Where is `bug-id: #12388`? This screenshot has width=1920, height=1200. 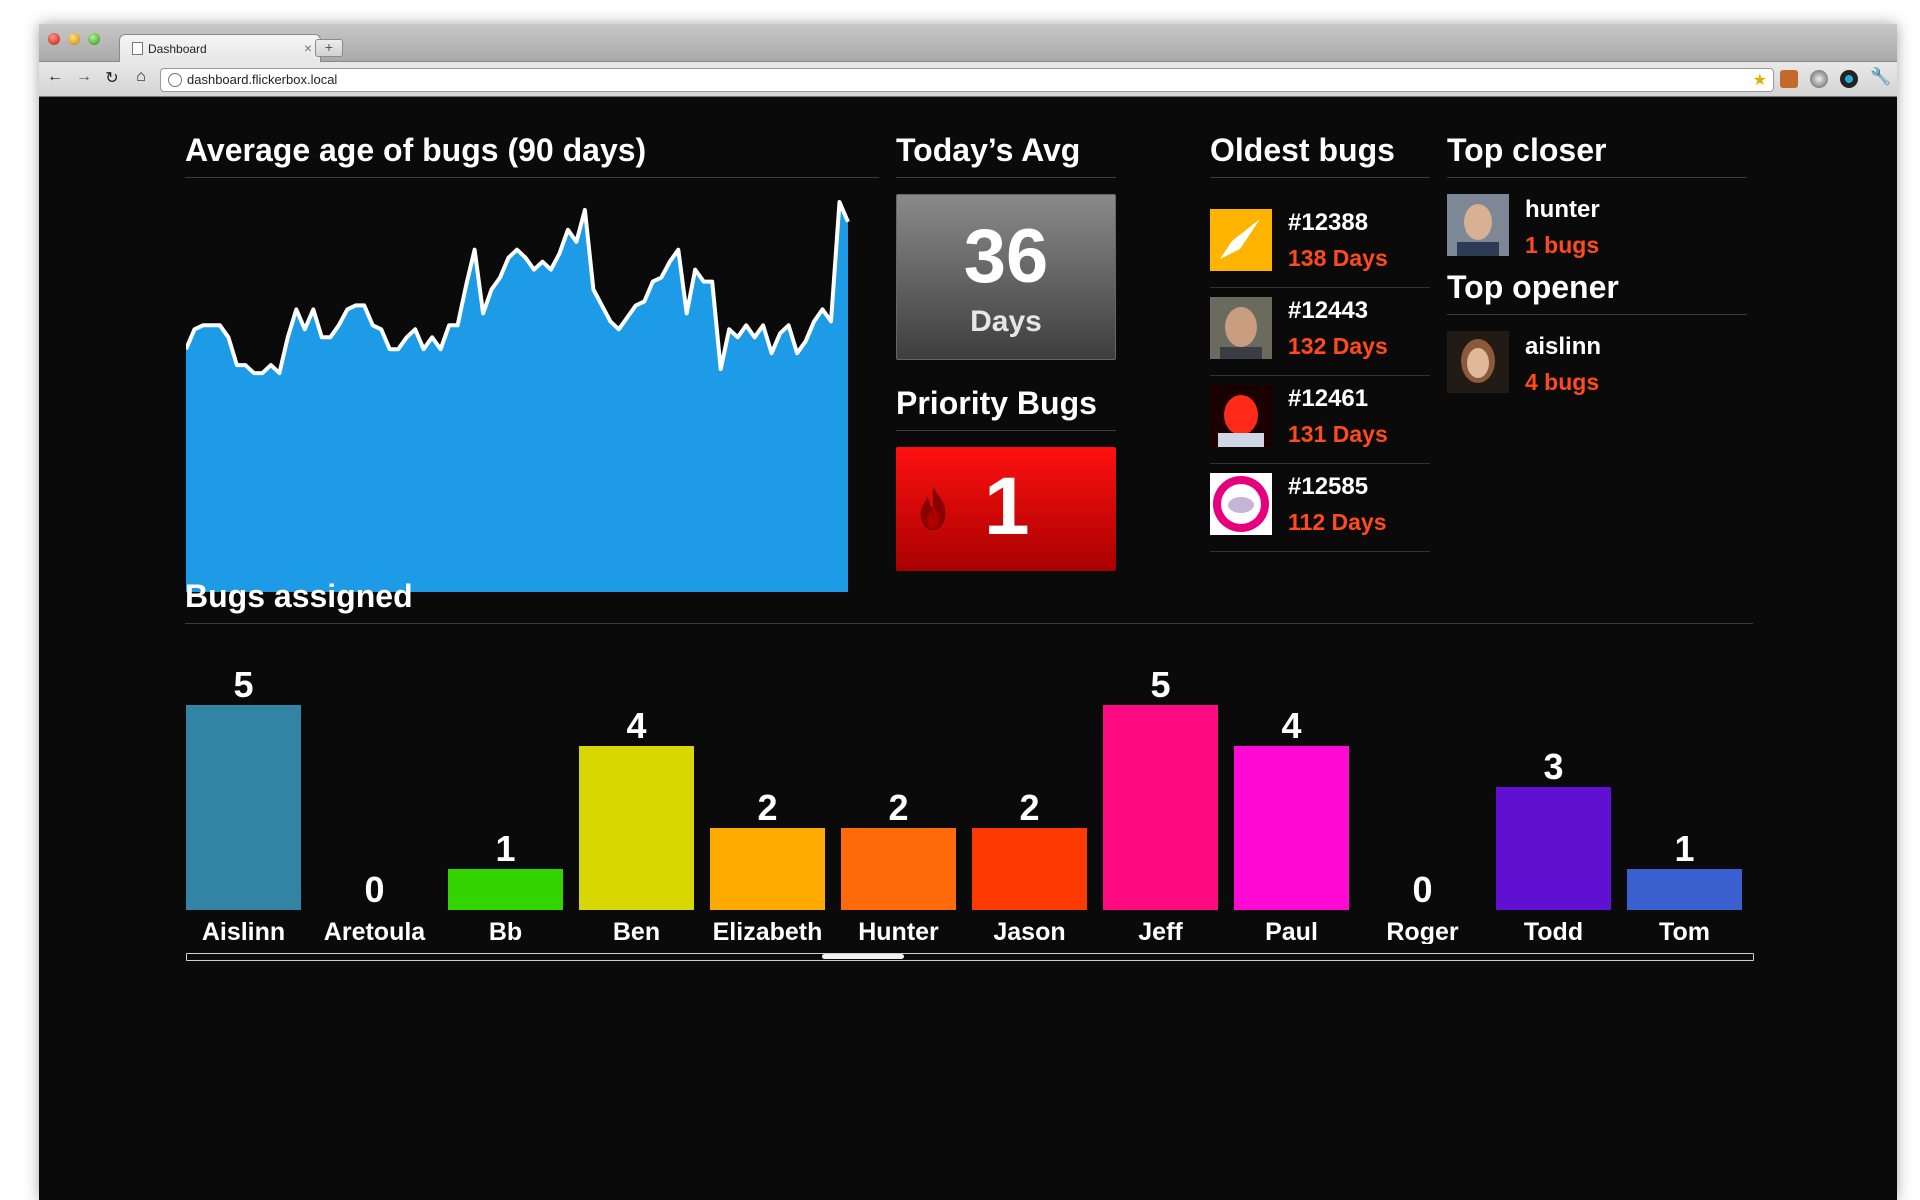
bug-id: #12388 is located at coordinates (1328, 222).